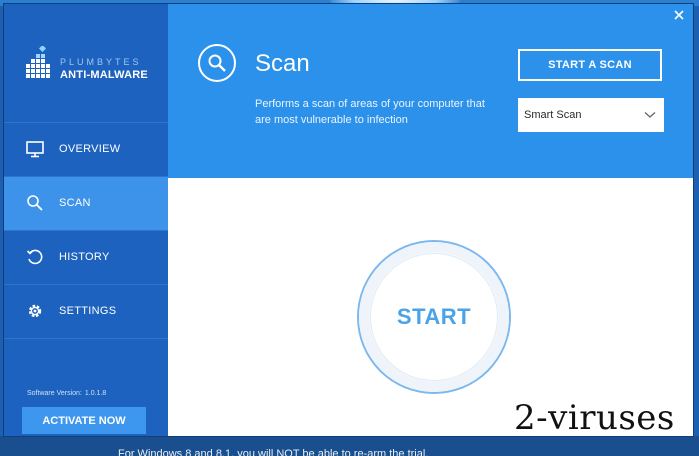 This screenshot has width=699, height=456. I want to click on app-logo: PLUMBYTES ANTI-MALWARE, so click(96, 68).